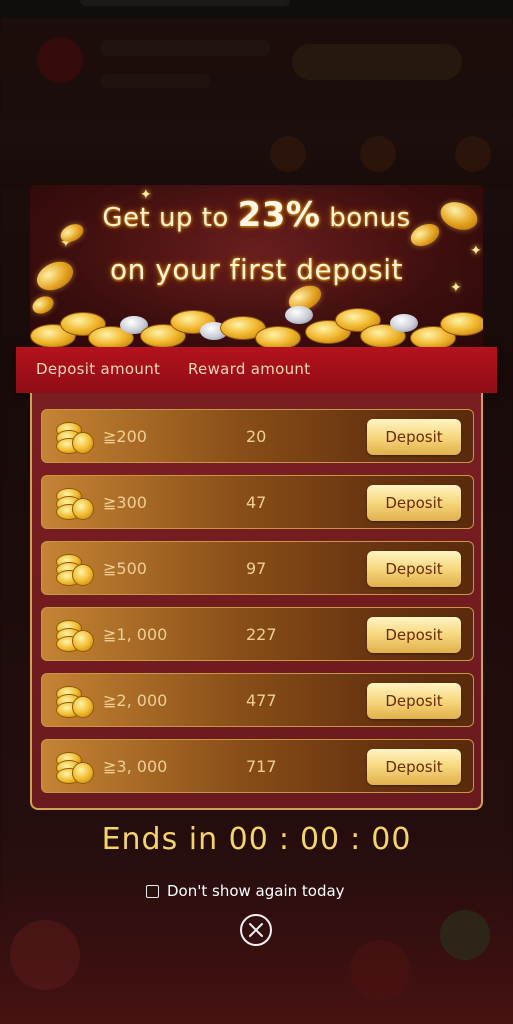 This screenshot has height=1024, width=513. I want to click on tier-row: ≧200 20 Deposit, so click(257, 436).